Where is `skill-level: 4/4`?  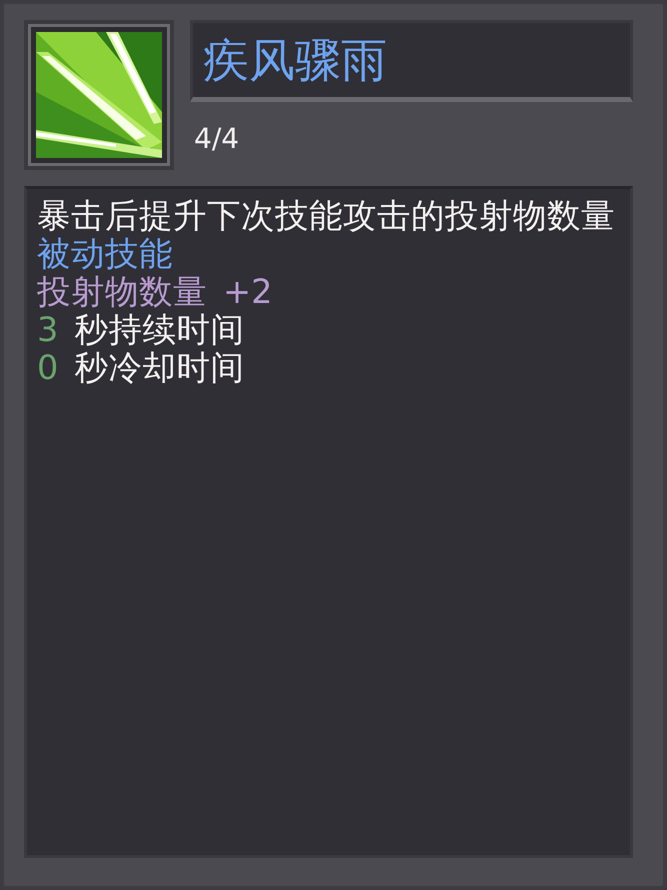 skill-level: 4/4 is located at coordinates (217, 138).